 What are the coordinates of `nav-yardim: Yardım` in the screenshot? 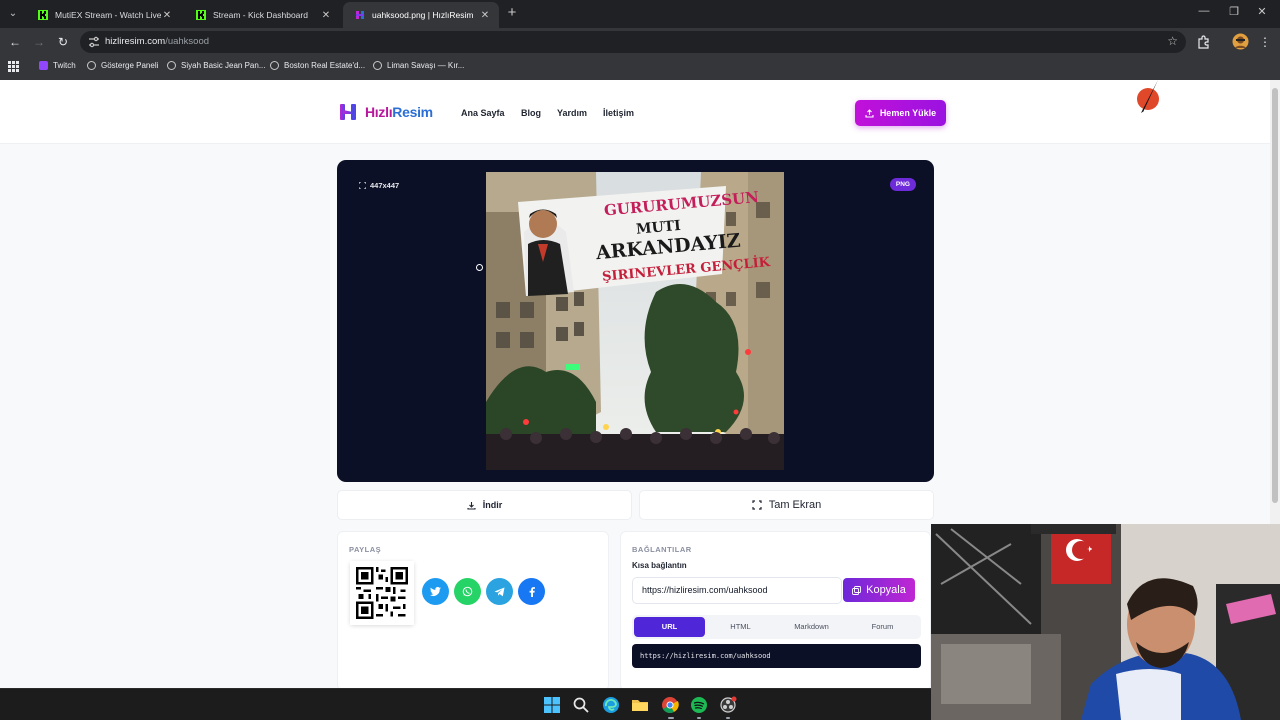 It's located at (572, 113).